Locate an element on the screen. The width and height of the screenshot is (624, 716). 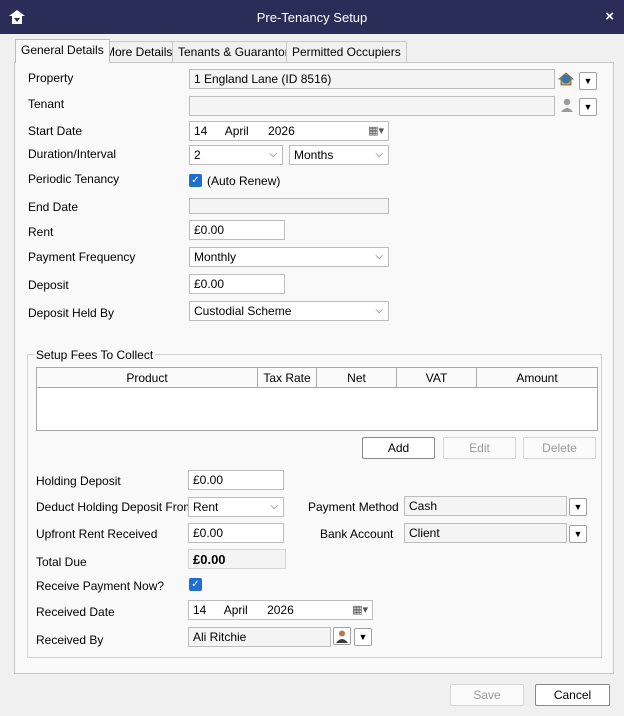
payment-frequency-select: Monthly ⌵ is located at coordinates (289, 257).